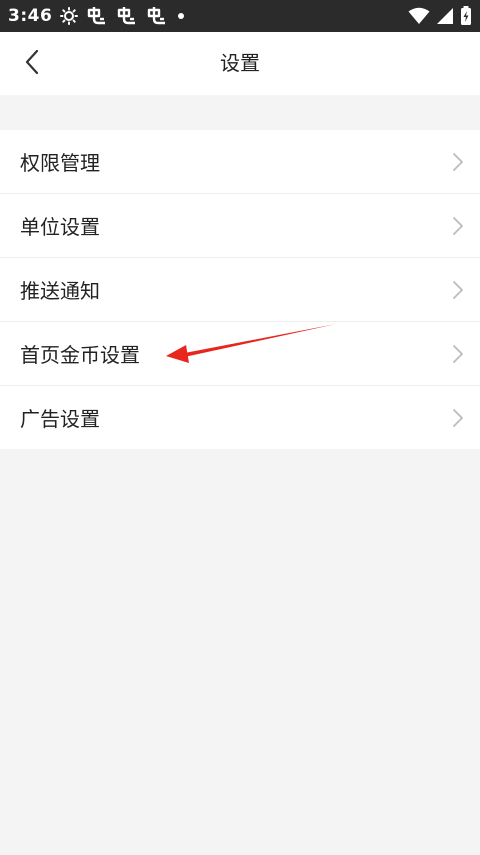 This screenshot has height=855, width=480. I want to click on status-bar: 3:46, so click(240, 16).